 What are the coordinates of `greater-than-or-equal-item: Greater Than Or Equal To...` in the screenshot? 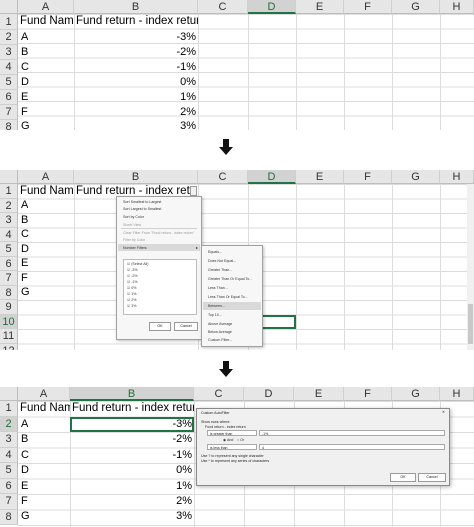 It's located at (230, 279).